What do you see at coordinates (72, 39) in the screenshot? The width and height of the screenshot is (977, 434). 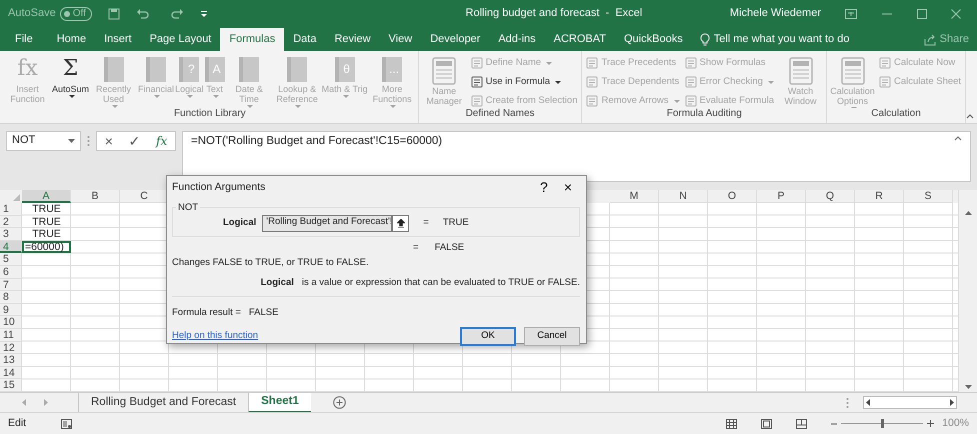 I see `ribbon-tab: Home` at bounding box center [72, 39].